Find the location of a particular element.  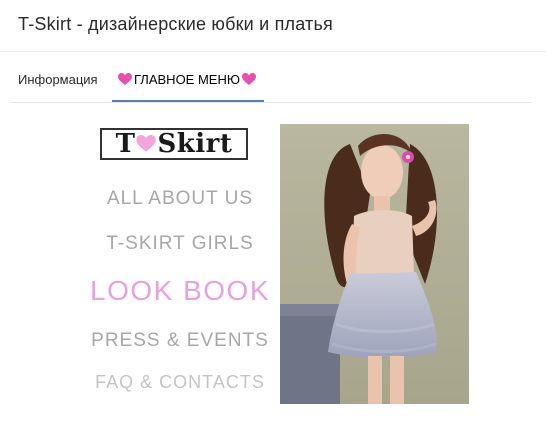

tskirt-logo: T Skirt is located at coordinates (174, 144).